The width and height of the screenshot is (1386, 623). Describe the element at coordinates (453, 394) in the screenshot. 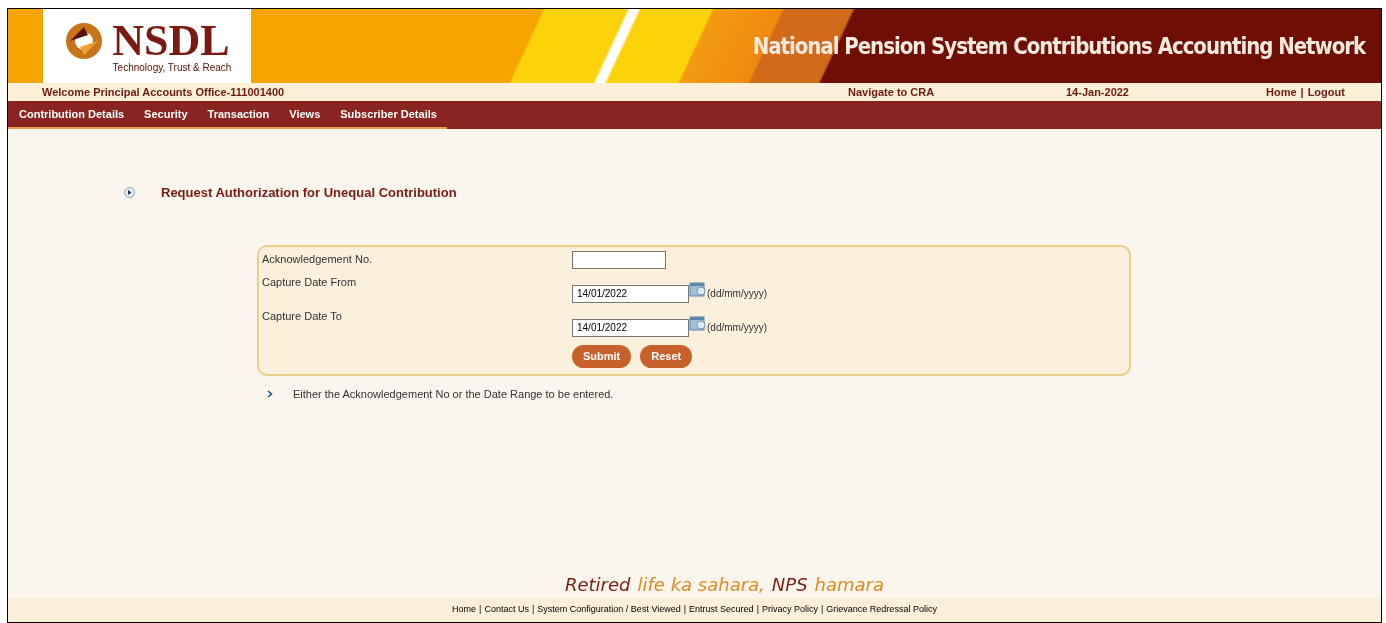

I see `note-text: Either the Acknowledgement No or the Date Range to be entered.` at that location.